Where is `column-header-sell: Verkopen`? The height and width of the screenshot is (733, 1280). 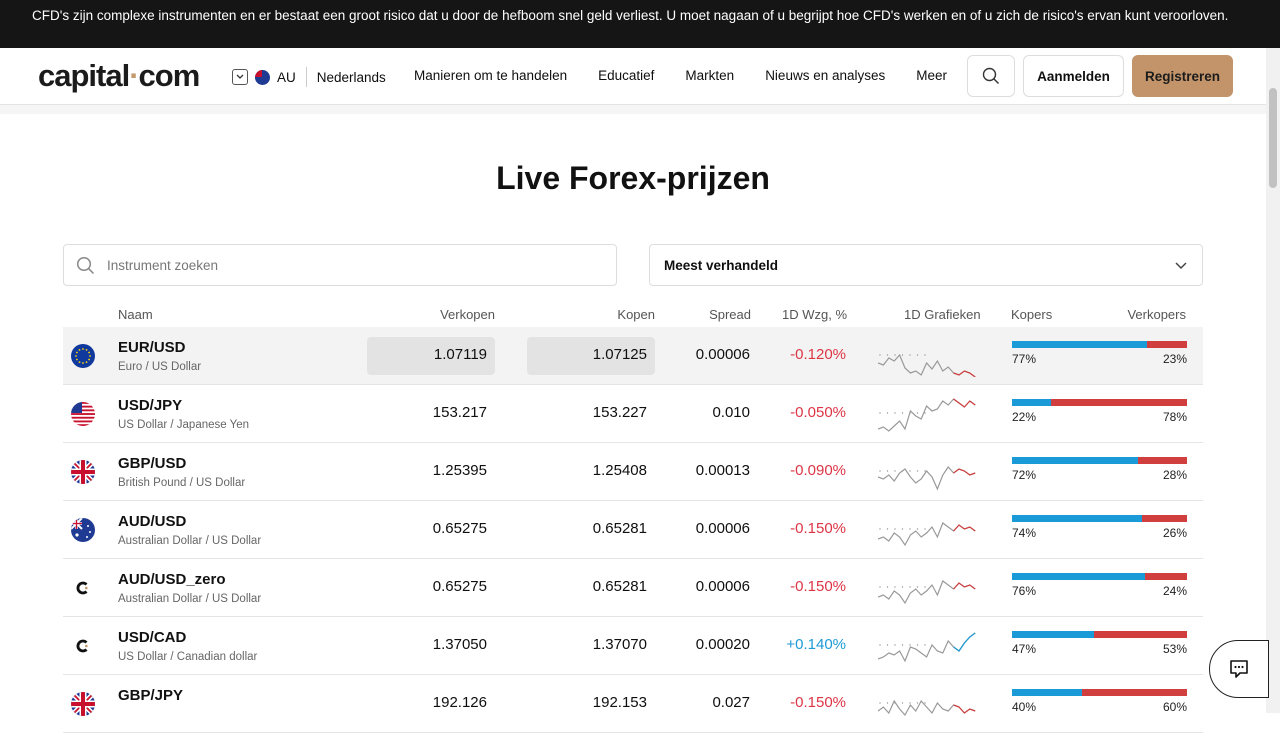
column-header-sell: Verkopen is located at coordinates (444, 314).